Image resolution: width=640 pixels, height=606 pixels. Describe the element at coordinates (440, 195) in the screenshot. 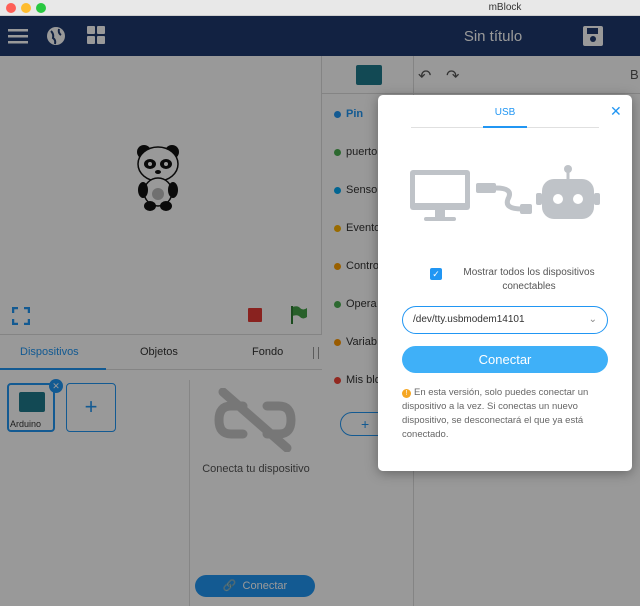

I see `computer-icon` at that location.